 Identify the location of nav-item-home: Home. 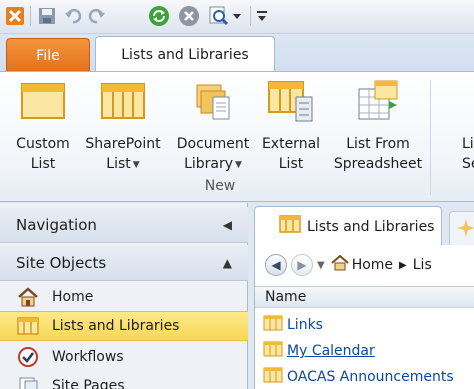
(124, 297).